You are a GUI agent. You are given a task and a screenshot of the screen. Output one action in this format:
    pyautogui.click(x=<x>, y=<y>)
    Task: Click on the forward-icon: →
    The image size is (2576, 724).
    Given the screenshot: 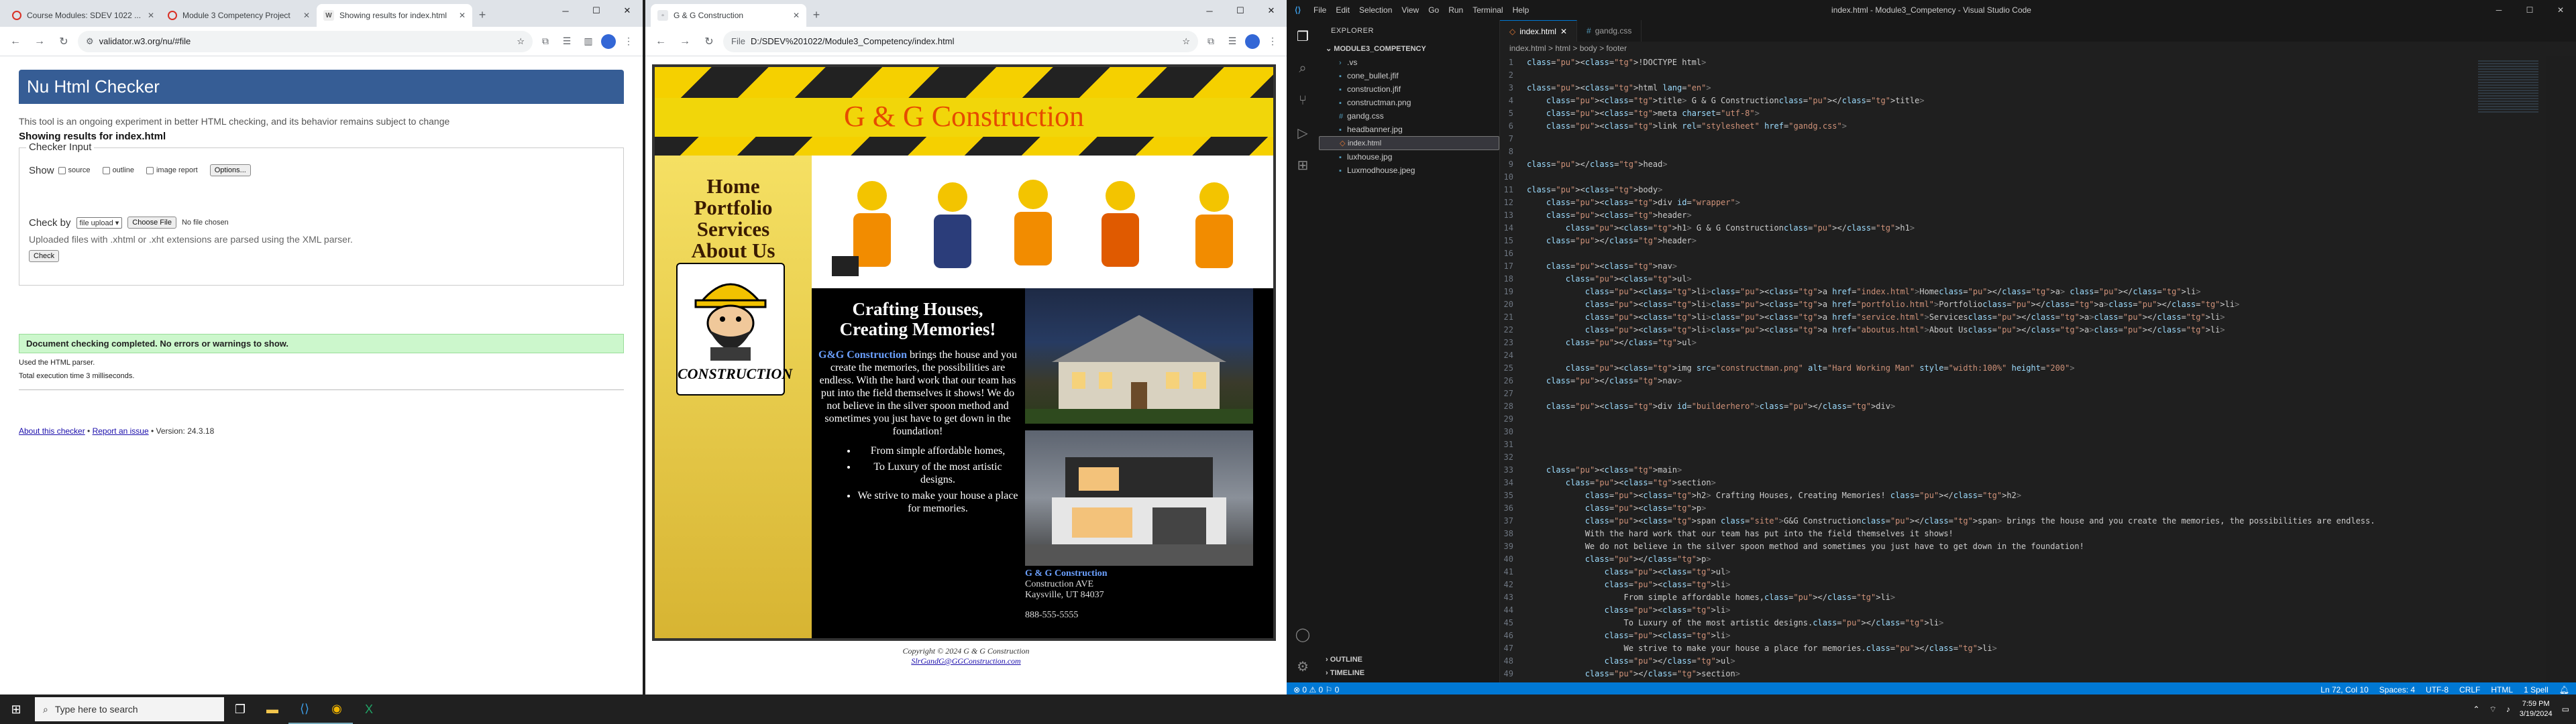 What is the action you would take?
    pyautogui.click(x=685, y=42)
    